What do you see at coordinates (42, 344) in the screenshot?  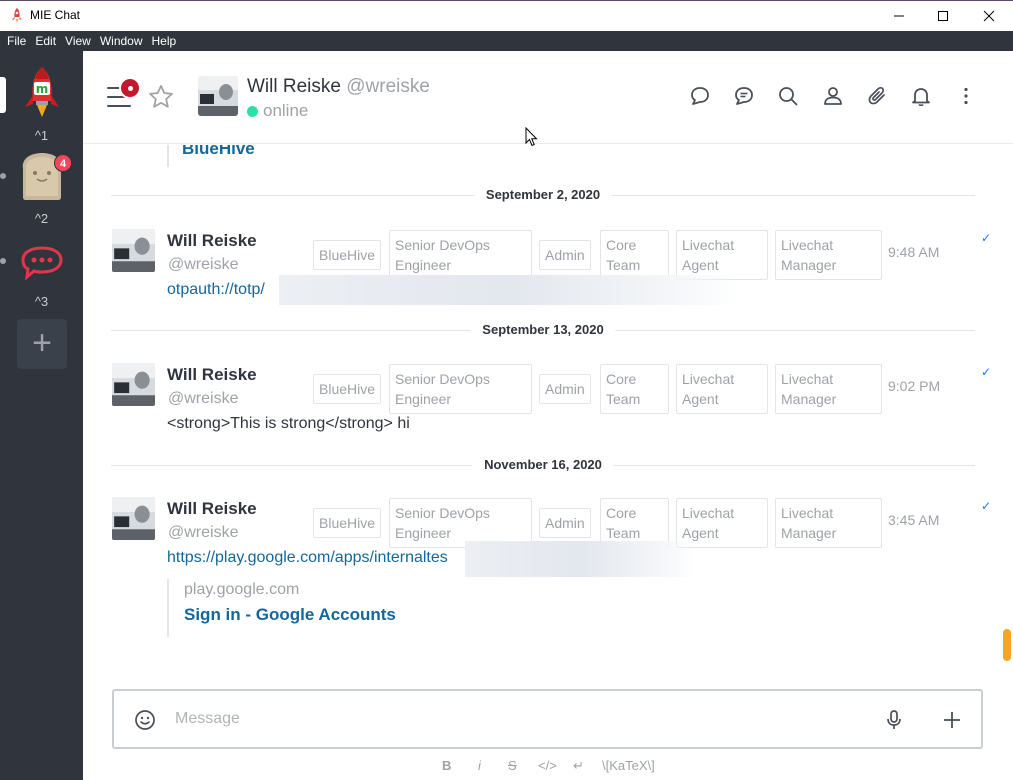 I see `add-server-button: +` at bounding box center [42, 344].